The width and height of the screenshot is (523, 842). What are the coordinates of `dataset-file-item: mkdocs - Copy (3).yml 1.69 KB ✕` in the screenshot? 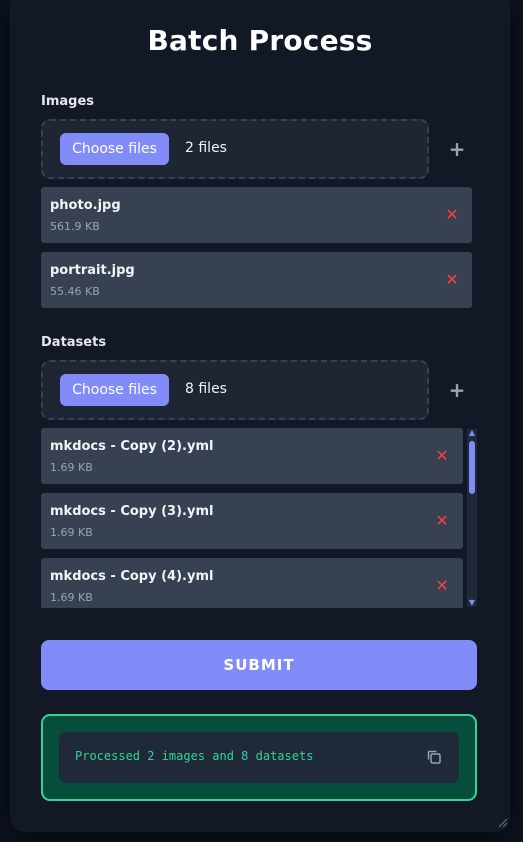 It's located at (252, 521).